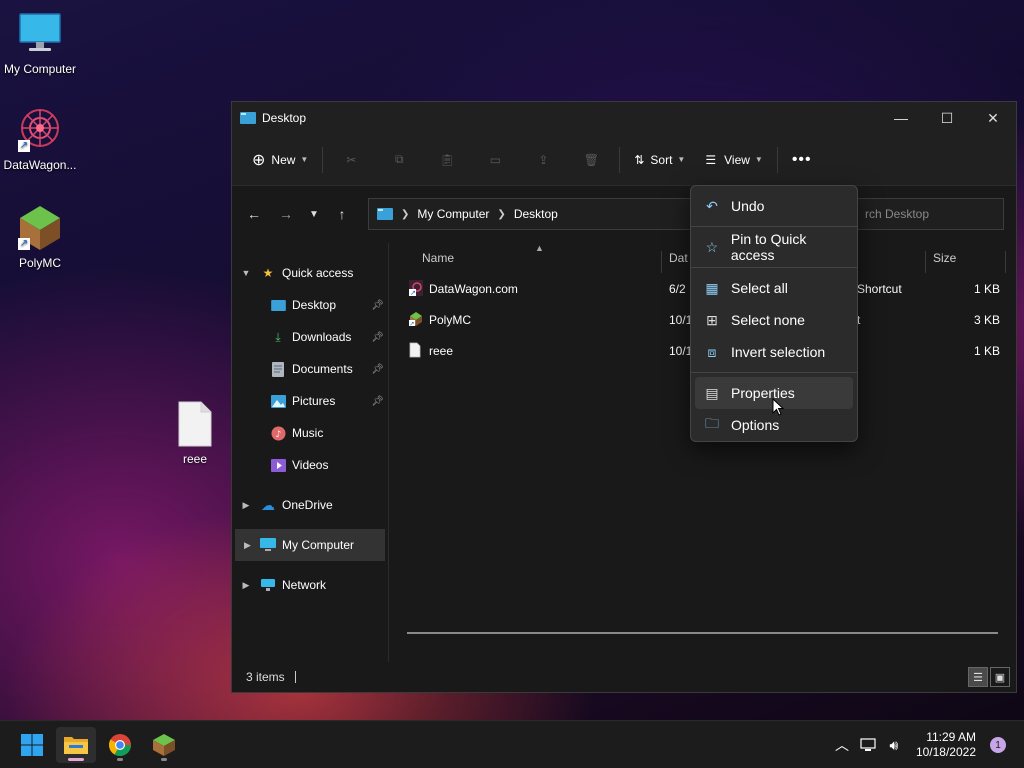 The width and height of the screenshot is (1024, 768). Describe the element at coordinates (247, 544) in the screenshot. I see `chevron-right-icon: ▶` at that location.